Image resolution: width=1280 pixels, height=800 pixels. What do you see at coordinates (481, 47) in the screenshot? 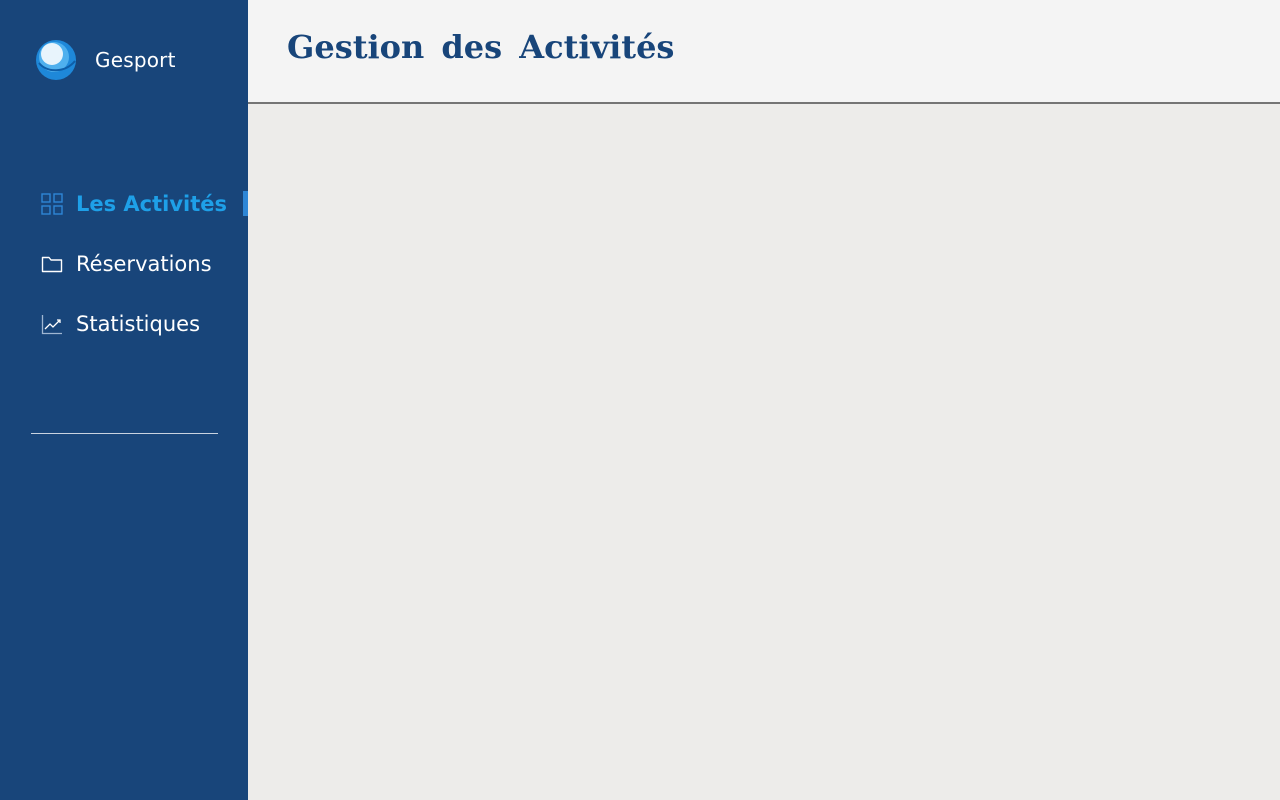
I see `page-title: Gestion des Activités` at bounding box center [481, 47].